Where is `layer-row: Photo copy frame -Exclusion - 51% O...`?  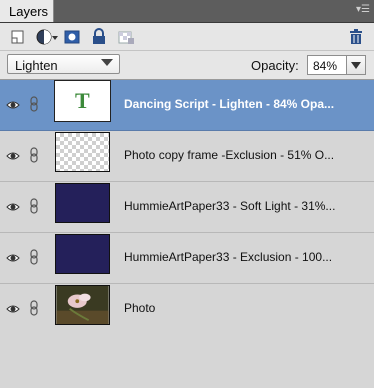
layer-row: Photo copy frame -Exclusion - 51% O... is located at coordinates (187, 156).